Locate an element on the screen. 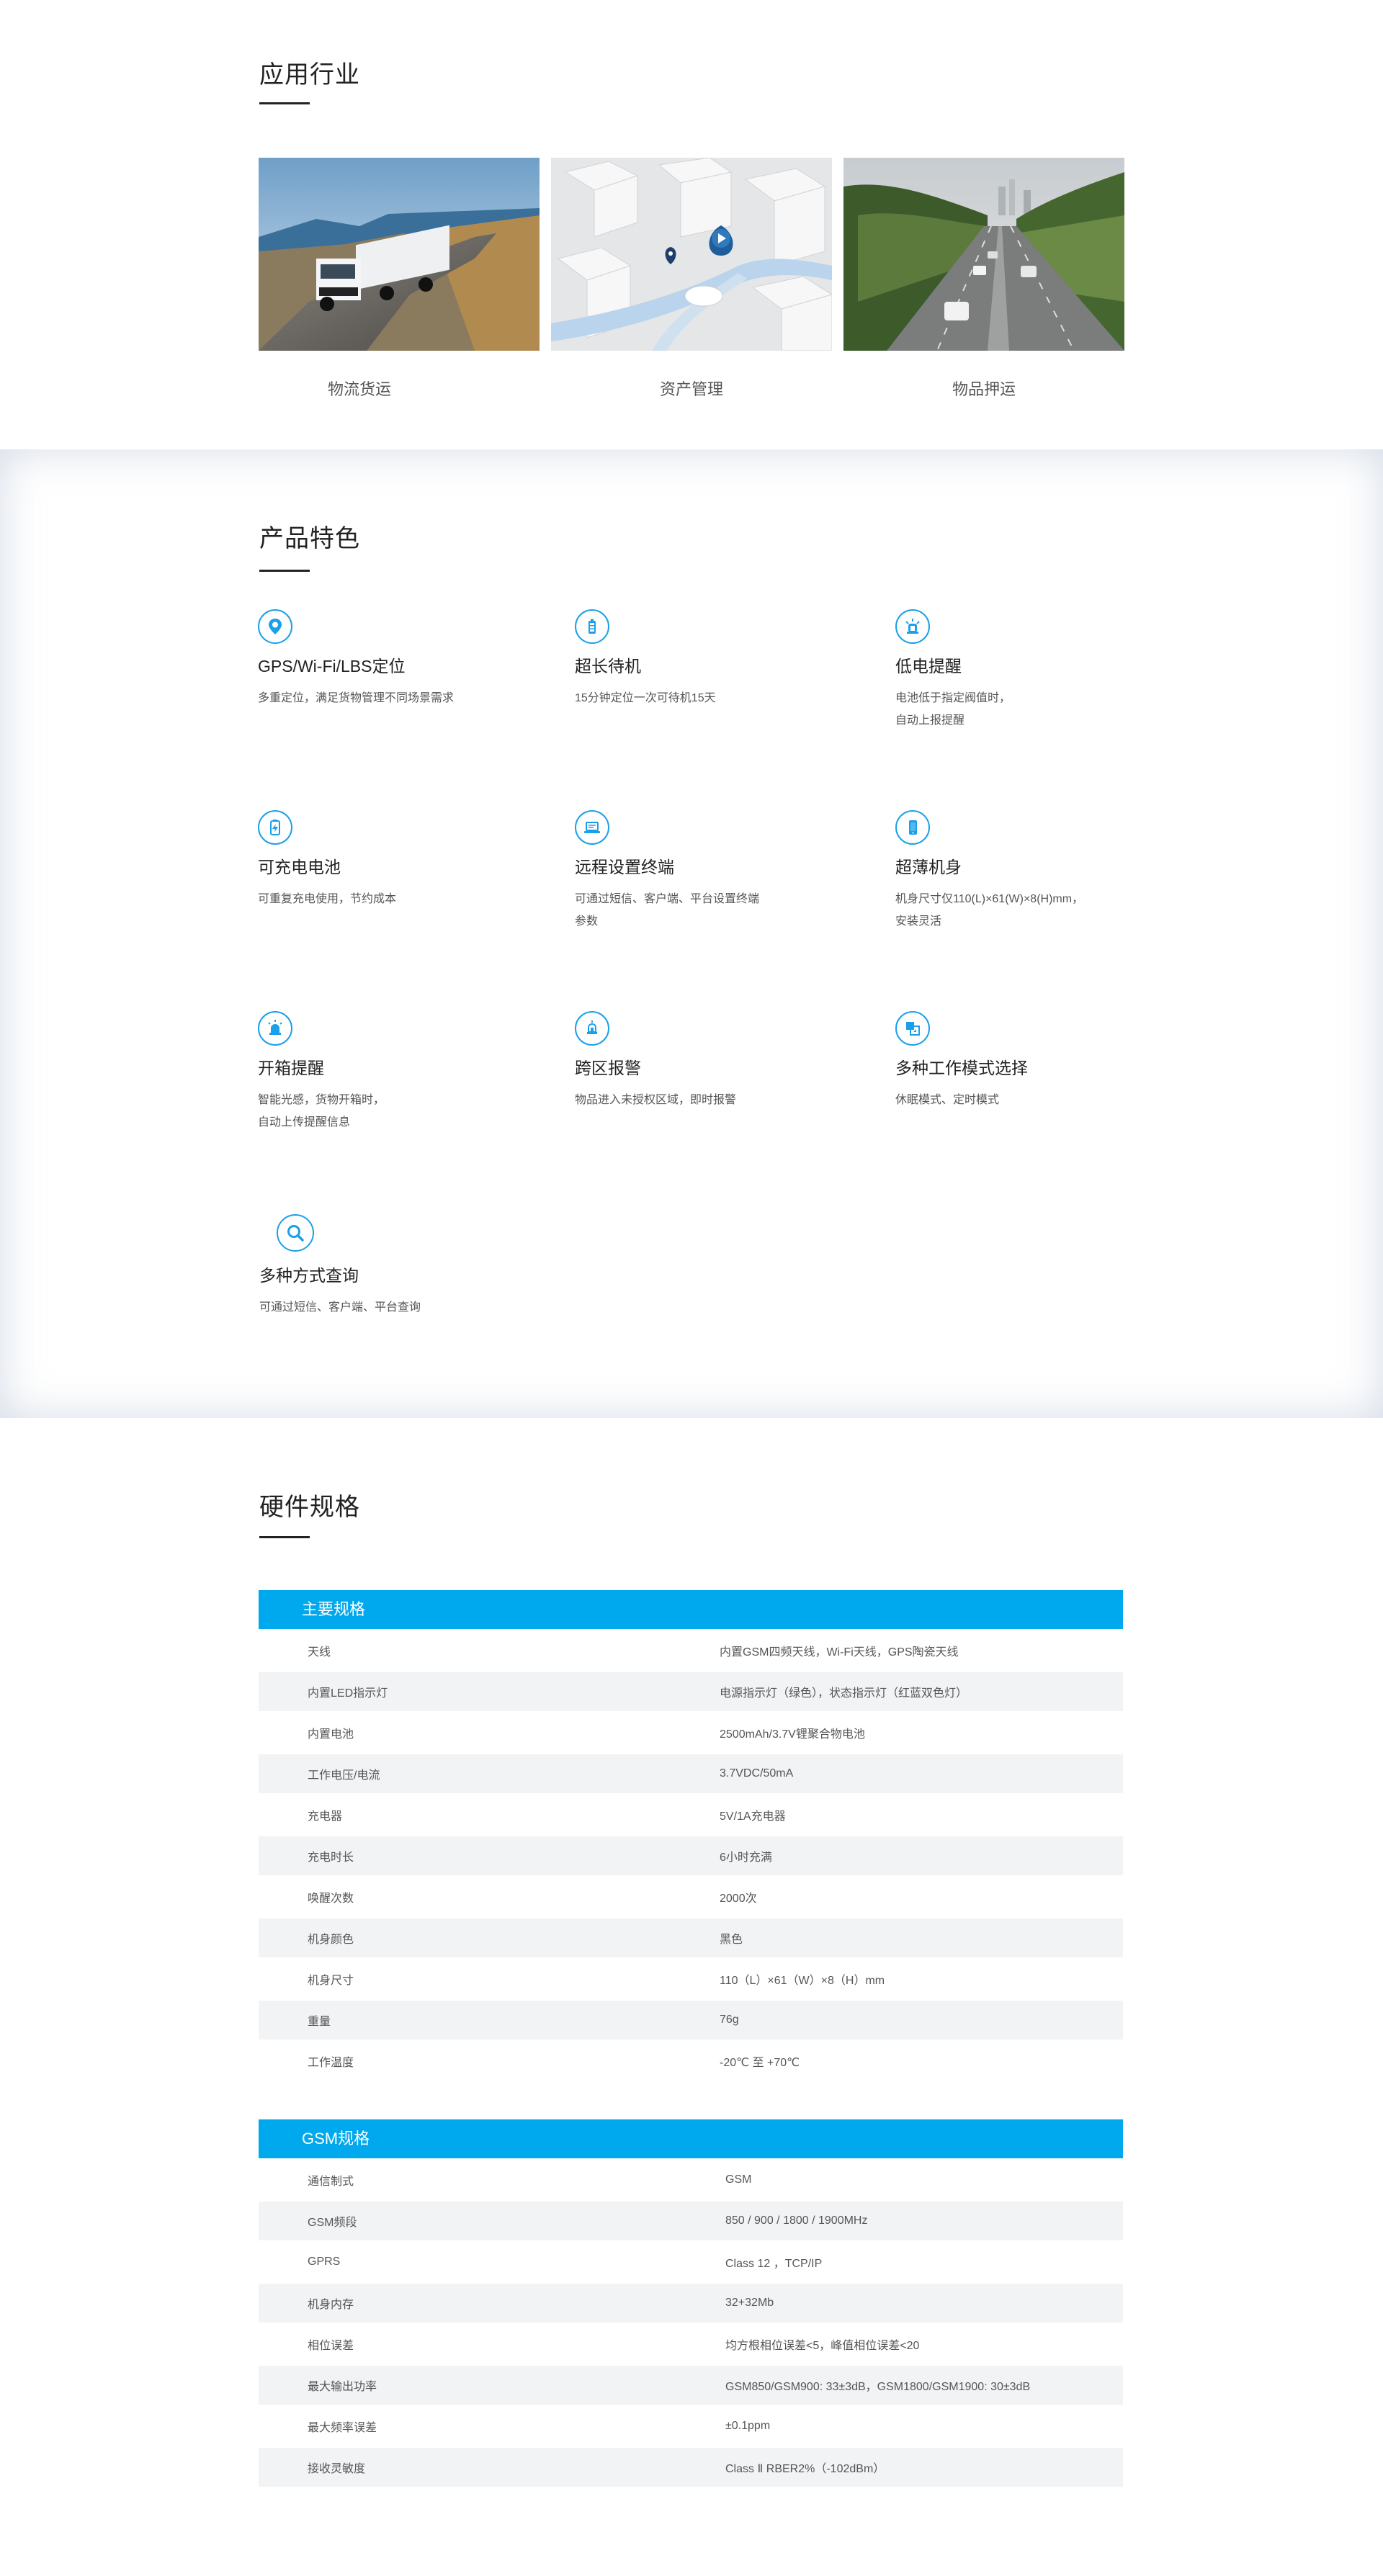  spec-value: 6小时充满 is located at coordinates (746, 1858).